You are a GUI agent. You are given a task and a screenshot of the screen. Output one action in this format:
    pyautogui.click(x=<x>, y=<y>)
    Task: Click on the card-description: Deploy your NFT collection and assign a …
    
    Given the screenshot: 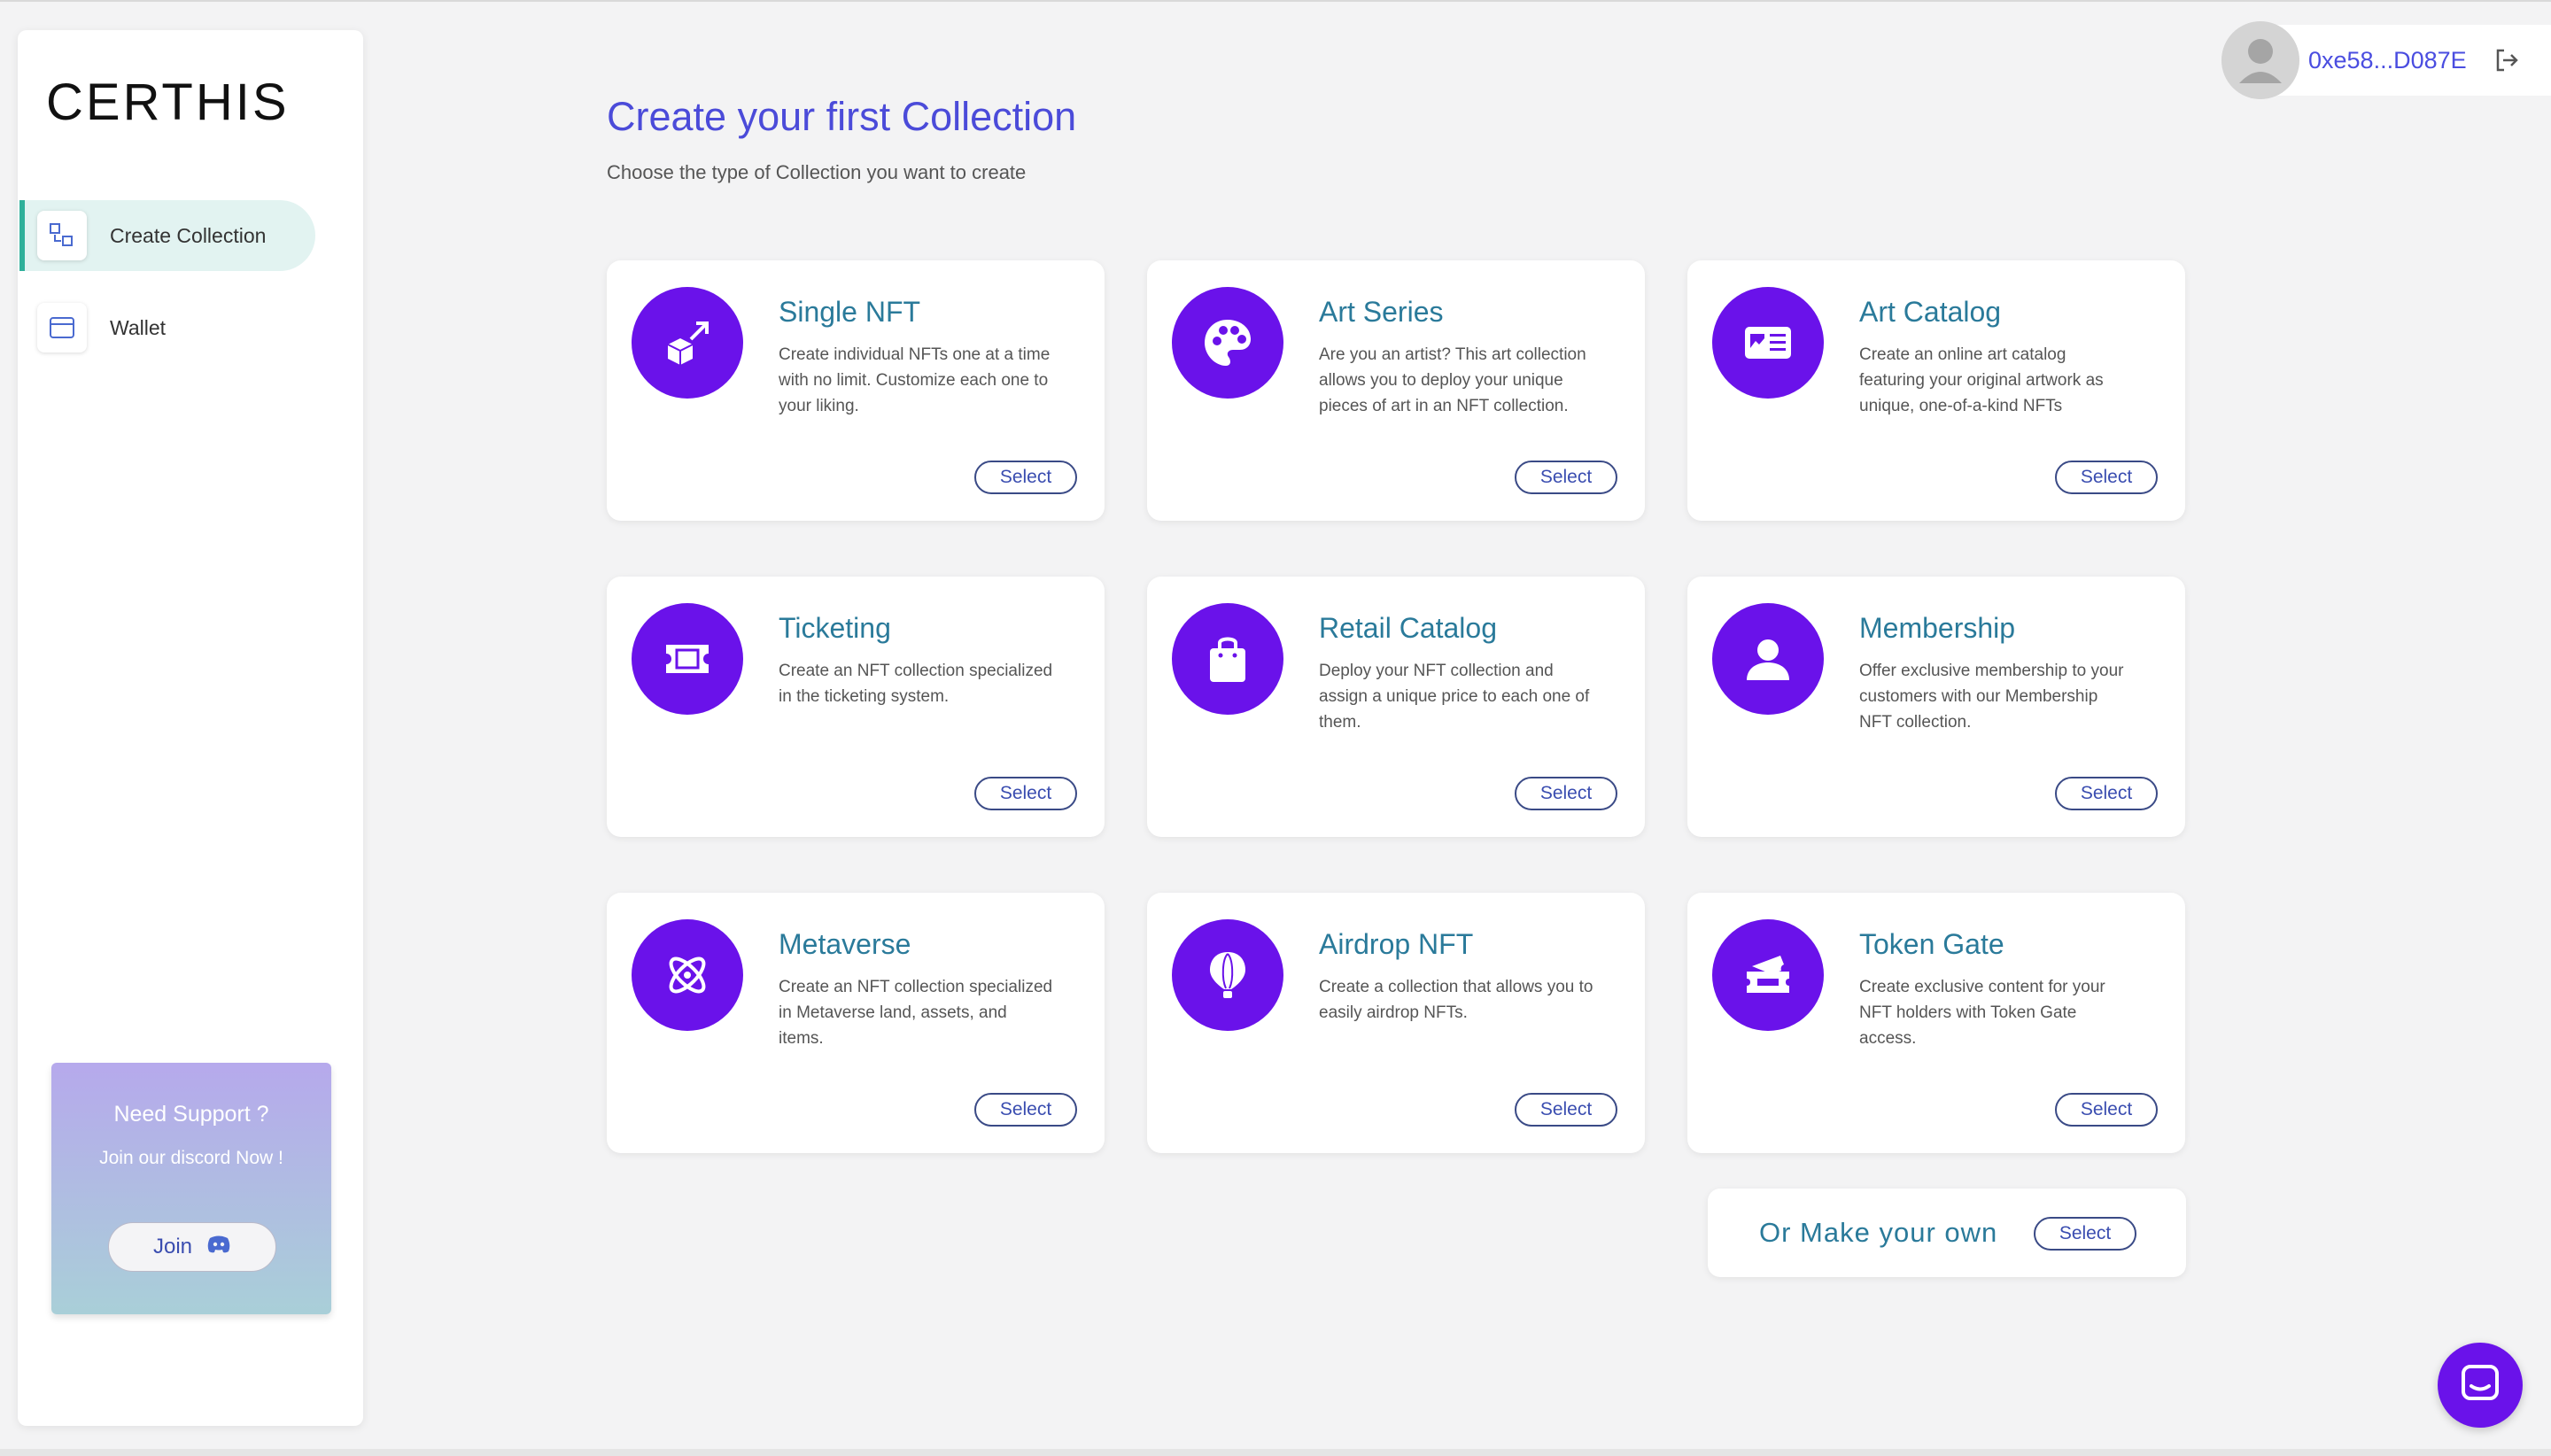 What is the action you would take?
    pyautogui.click(x=1454, y=697)
    